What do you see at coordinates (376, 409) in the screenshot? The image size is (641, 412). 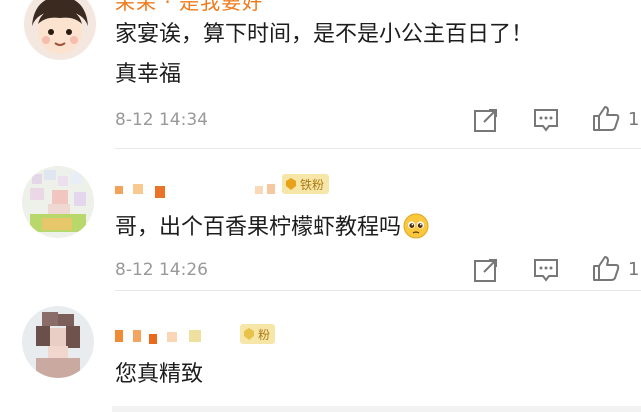 I see `next-comment-preview` at bounding box center [376, 409].